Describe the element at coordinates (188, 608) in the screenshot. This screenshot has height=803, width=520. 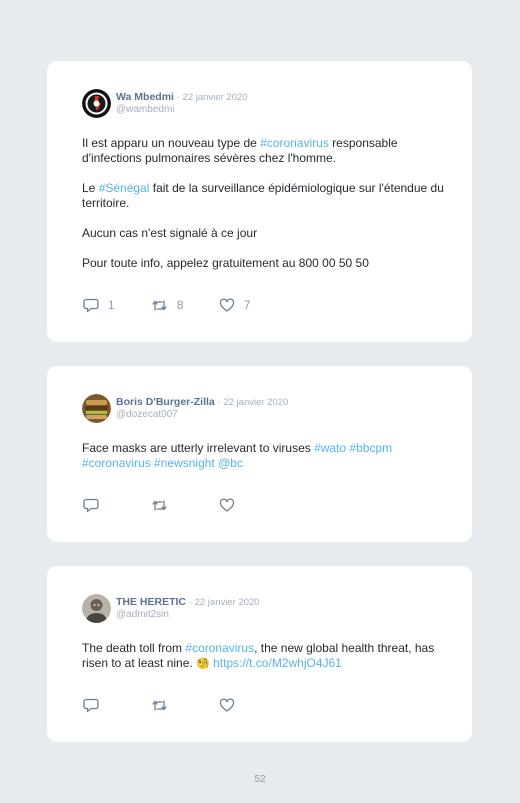
I see `author-block: THE HERETIC · 22 janvier 2020 @admit2sin` at that location.